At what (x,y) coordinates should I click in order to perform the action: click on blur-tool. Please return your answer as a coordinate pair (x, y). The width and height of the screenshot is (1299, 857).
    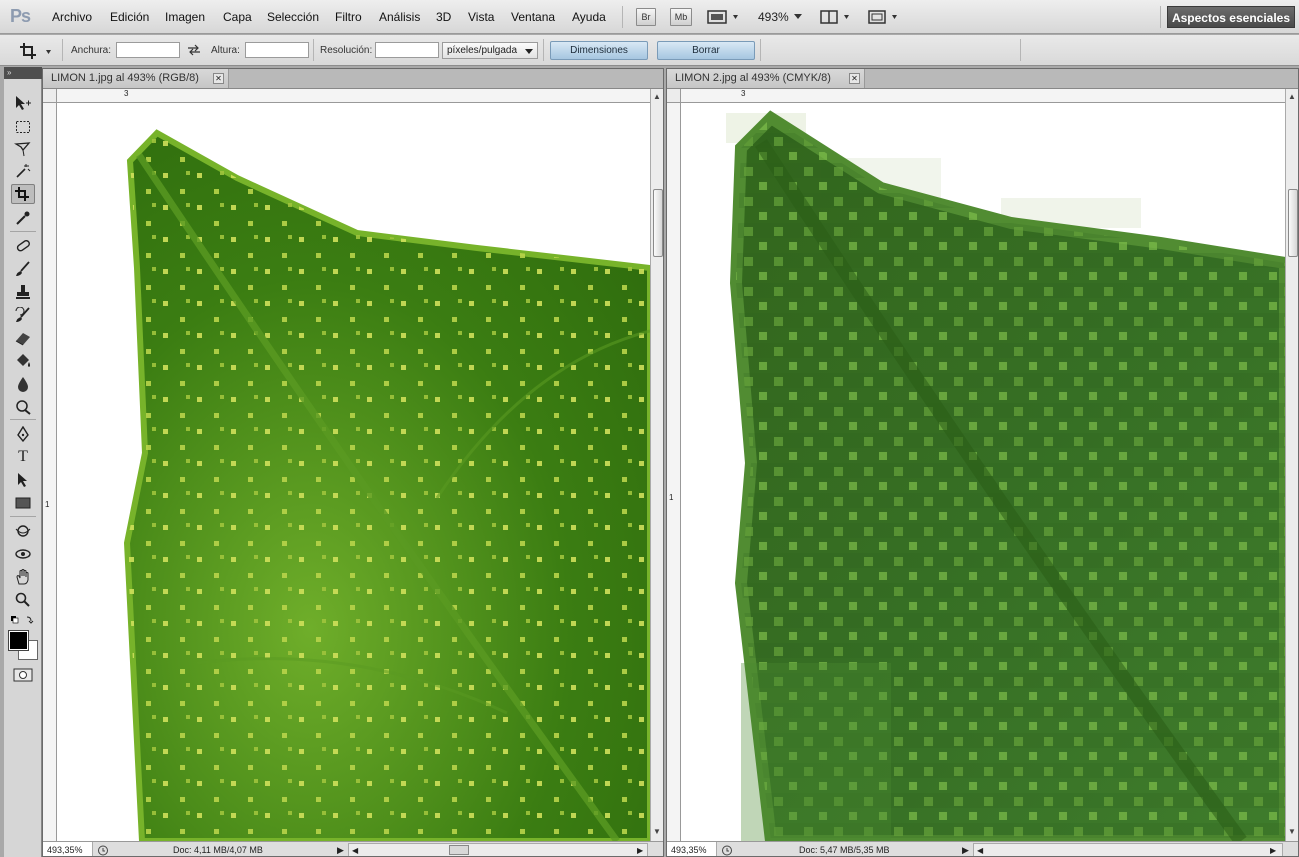
    Looking at the image, I should click on (23, 384).